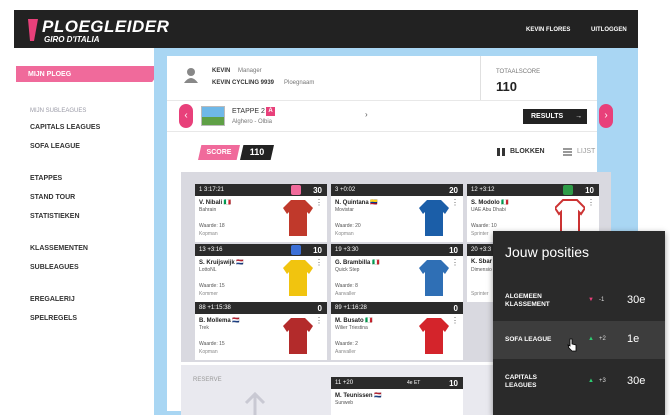  What do you see at coordinates (579, 151) in the screenshot?
I see `view-list-toggle: LIJST` at bounding box center [579, 151].